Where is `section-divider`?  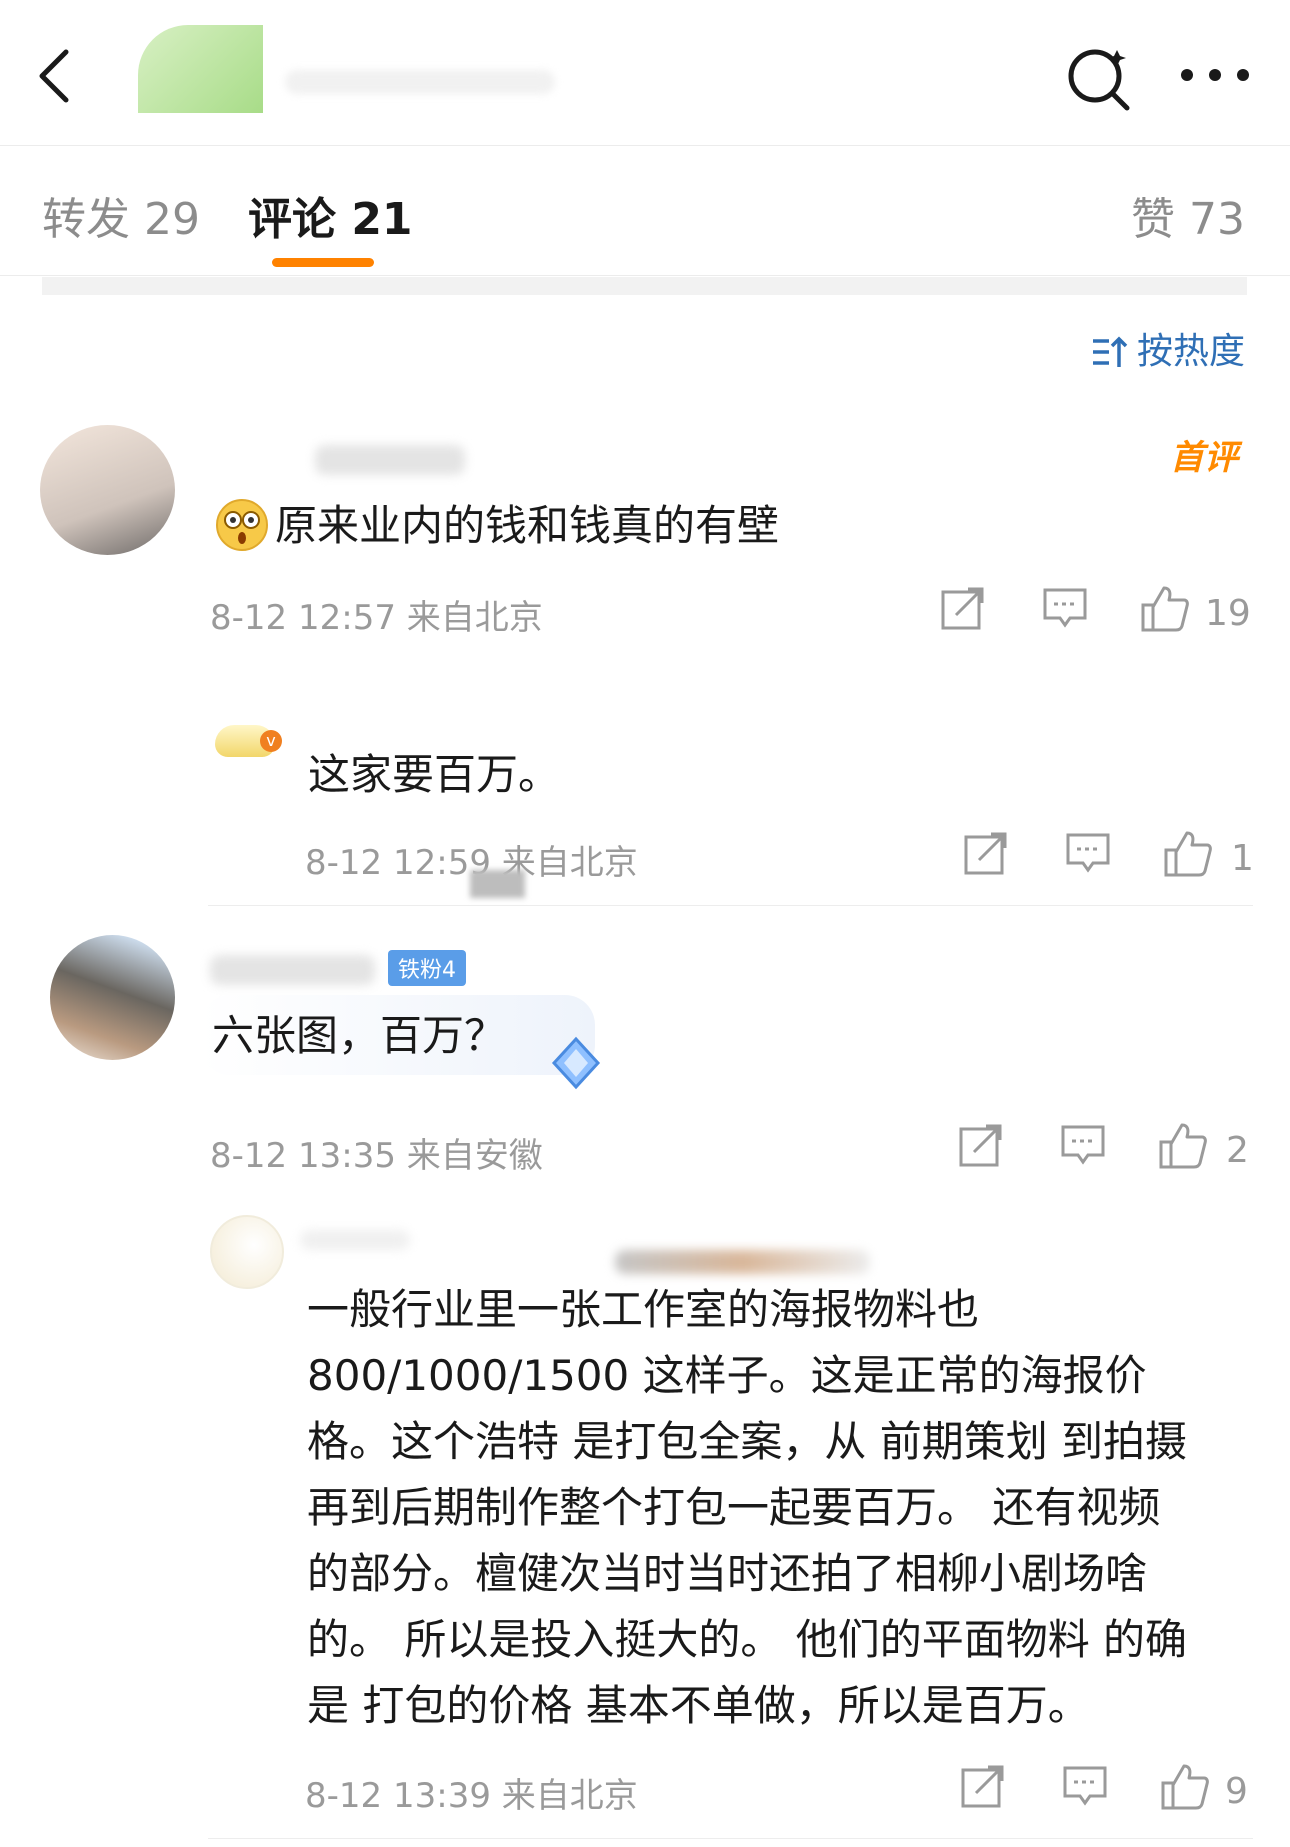 section-divider is located at coordinates (644, 286).